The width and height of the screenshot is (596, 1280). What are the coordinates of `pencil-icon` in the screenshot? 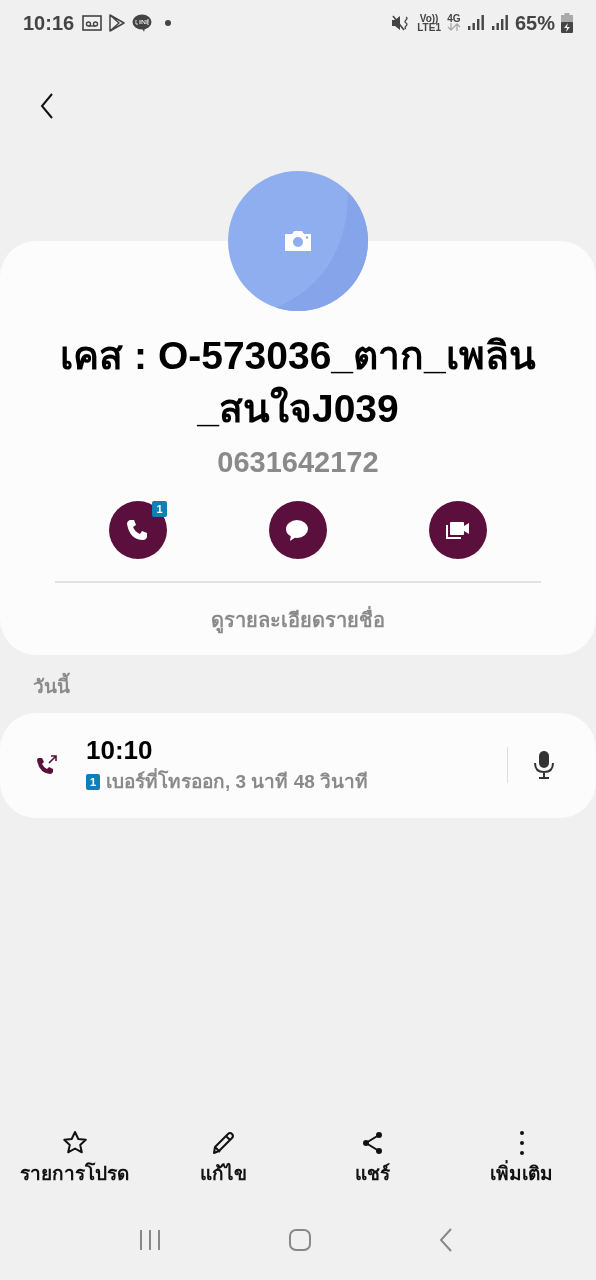 It's located at (223, 1143).